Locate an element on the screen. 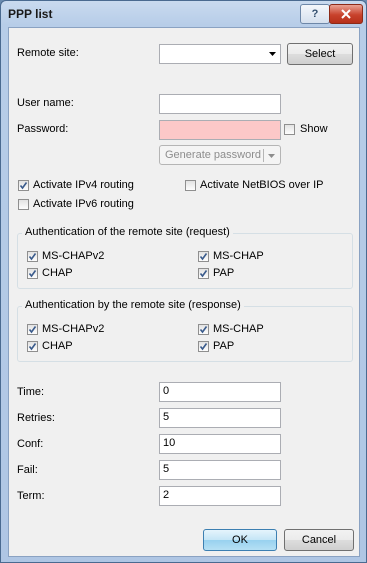  response-pap-checkbox is located at coordinates (203, 346).